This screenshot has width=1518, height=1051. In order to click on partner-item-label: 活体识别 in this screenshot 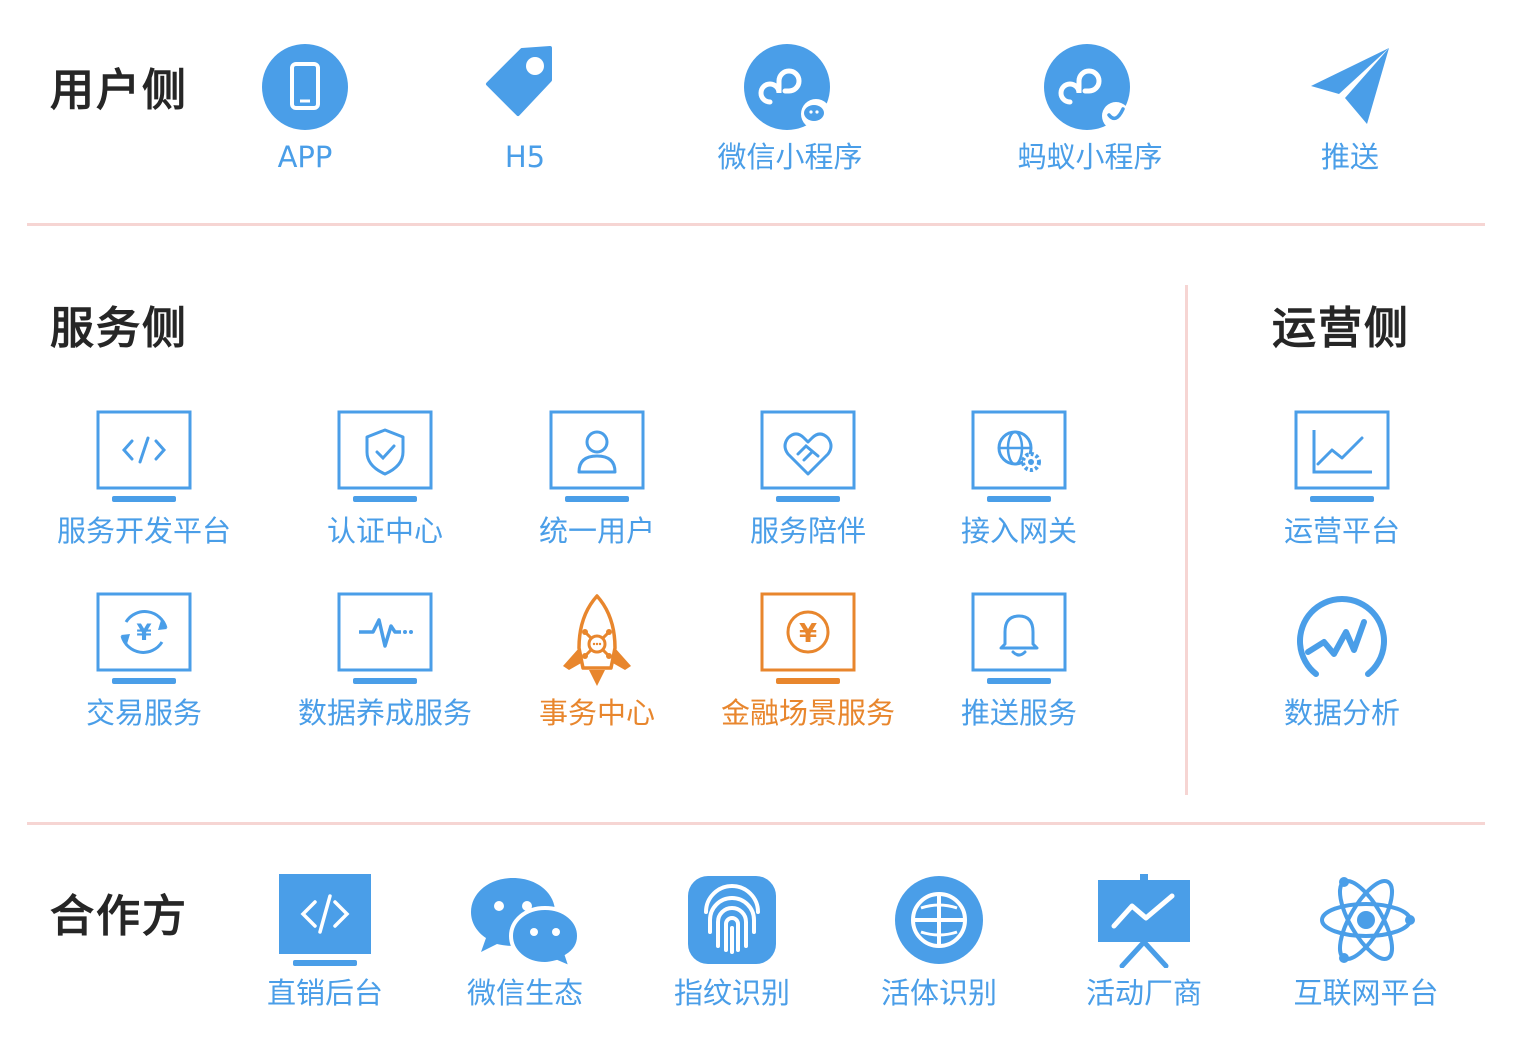, I will do `click(938, 993)`.